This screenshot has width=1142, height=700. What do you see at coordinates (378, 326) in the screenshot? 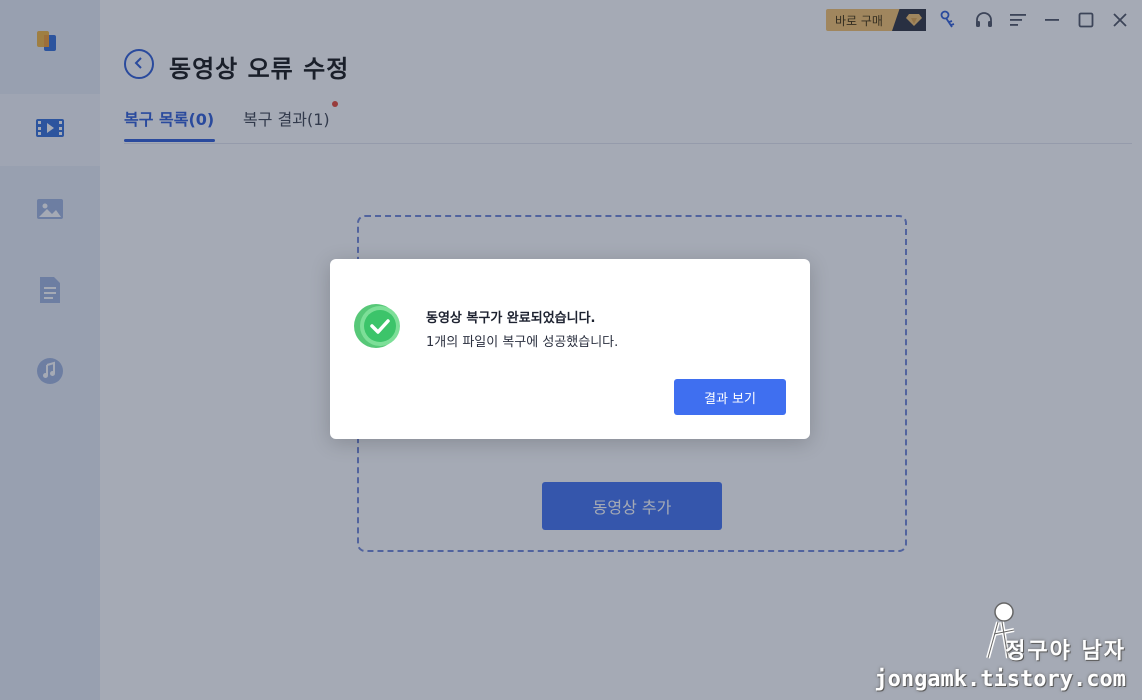
I see `success-check-icon` at bounding box center [378, 326].